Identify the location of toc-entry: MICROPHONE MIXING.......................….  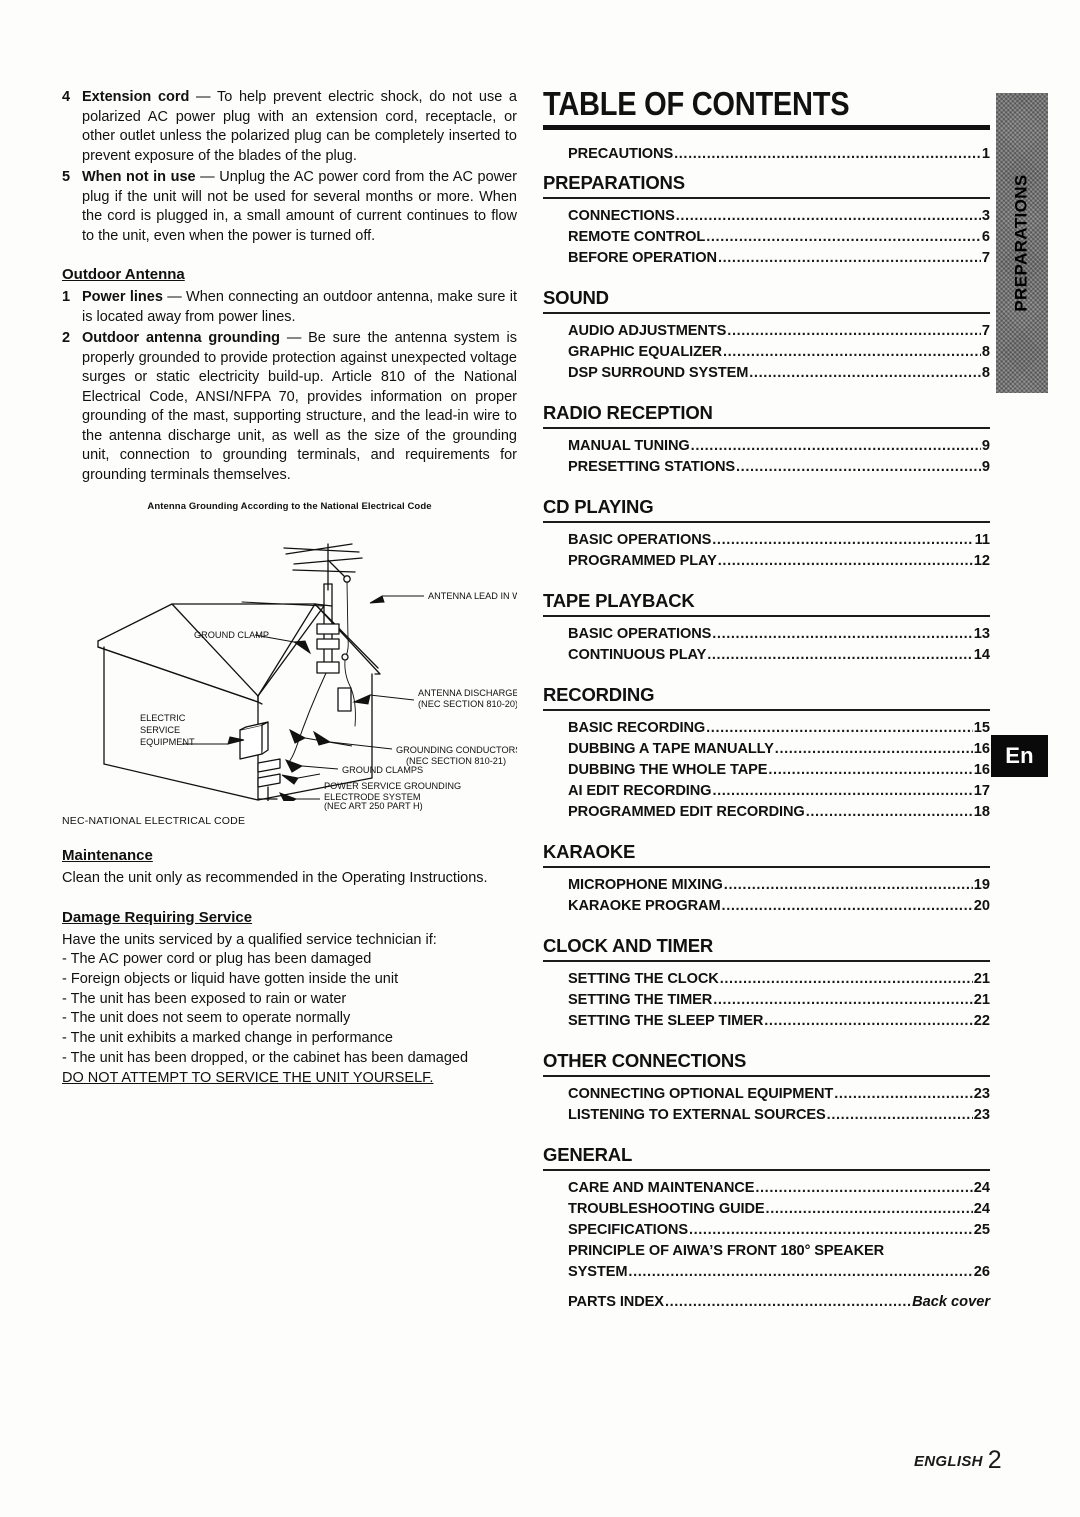
(779, 885).